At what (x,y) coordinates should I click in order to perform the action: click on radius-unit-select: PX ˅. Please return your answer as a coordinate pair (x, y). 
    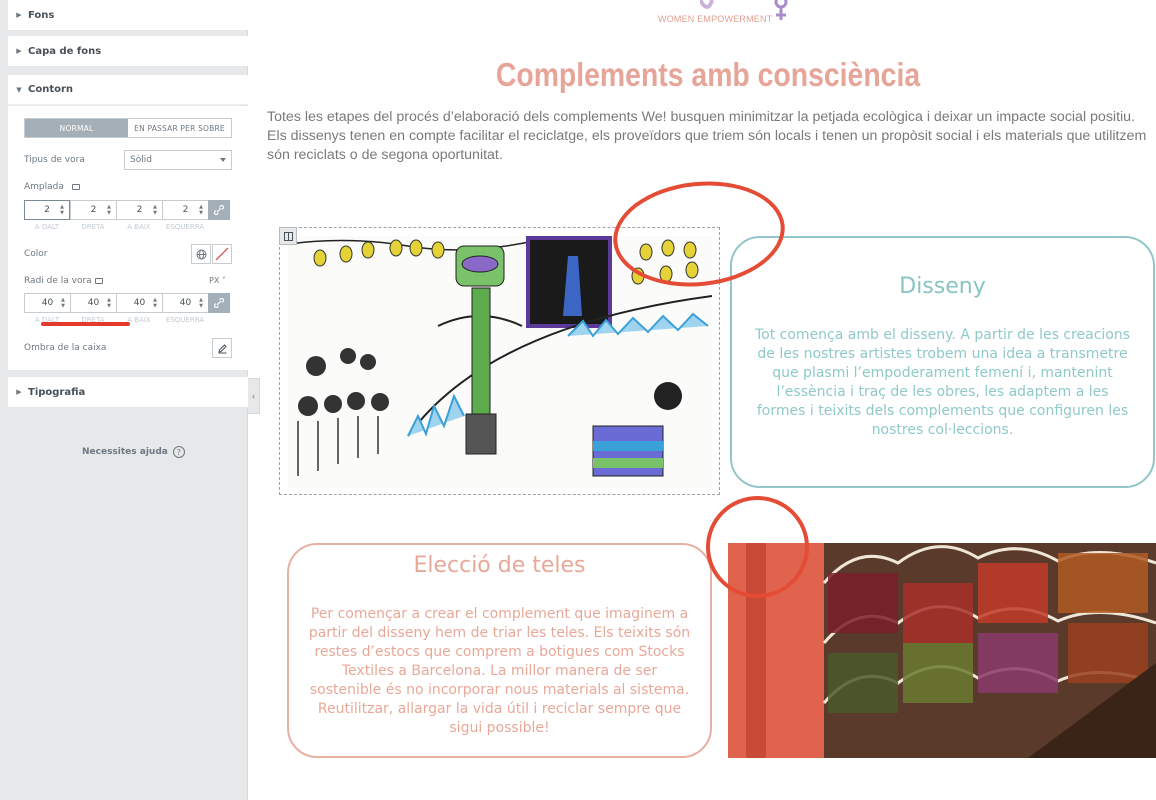
    Looking at the image, I should click on (217, 280).